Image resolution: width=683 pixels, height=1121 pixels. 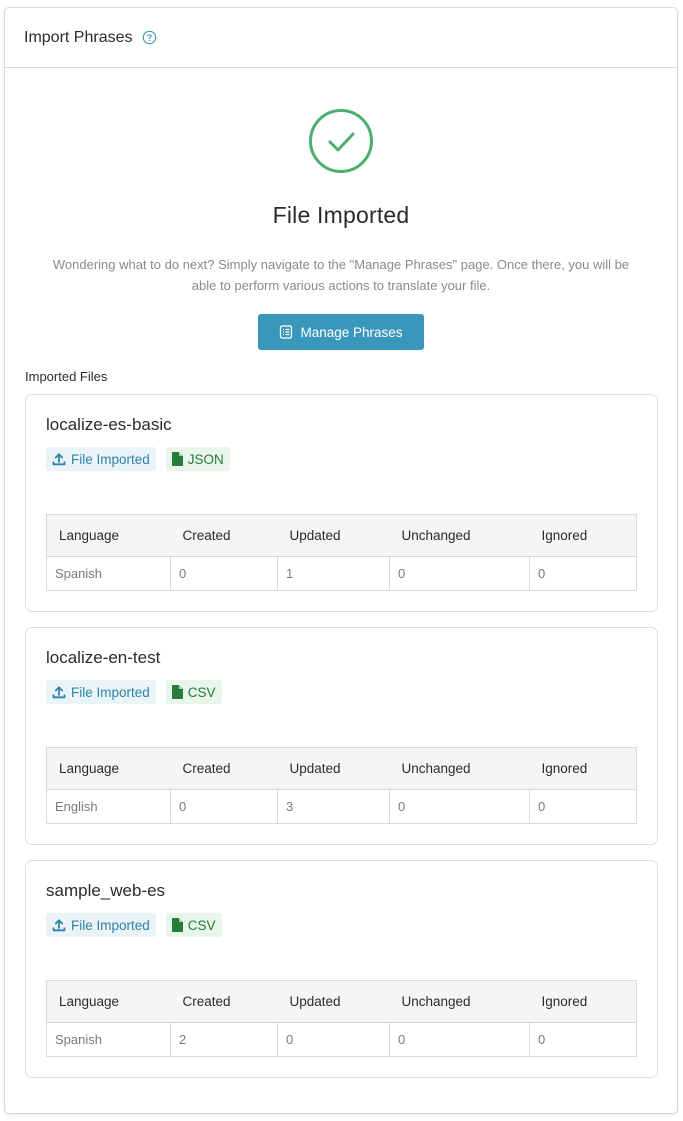 I want to click on manage-phrases-label: Manage Phrases, so click(x=351, y=332).